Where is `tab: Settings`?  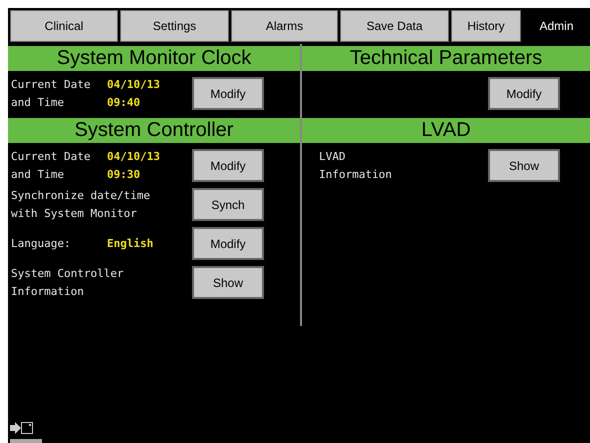 tab: Settings is located at coordinates (174, 26).